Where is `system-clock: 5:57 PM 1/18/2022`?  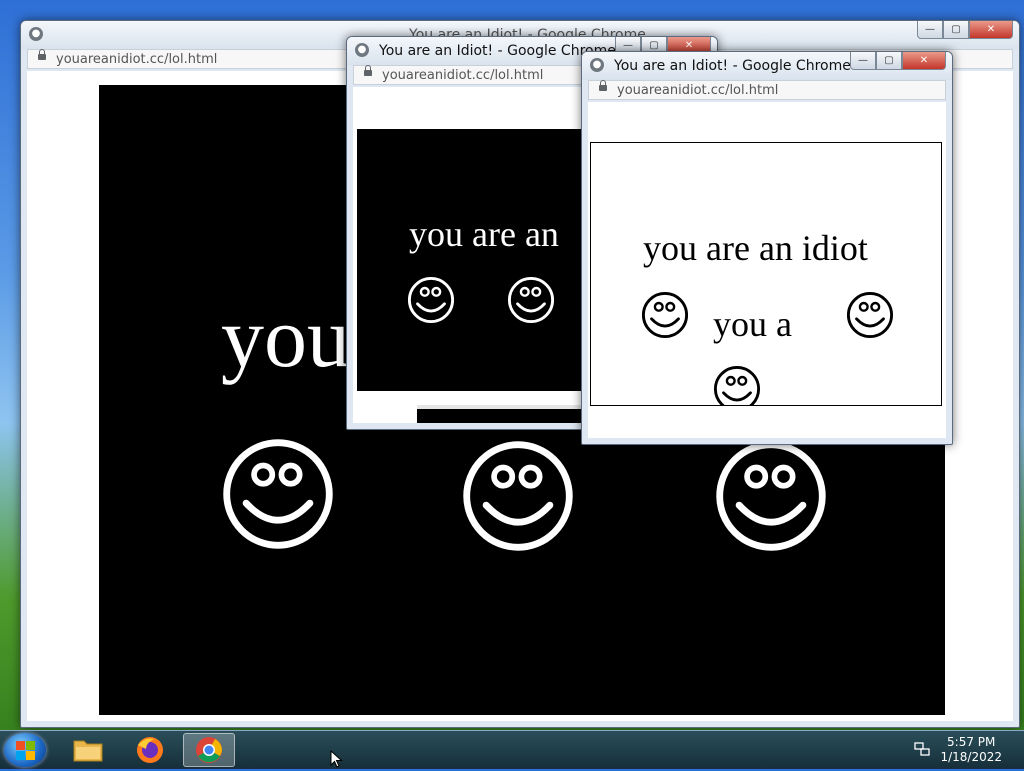 system-clock: 5:57 PM 1/18/2022 is located at coordinates (971, 750).